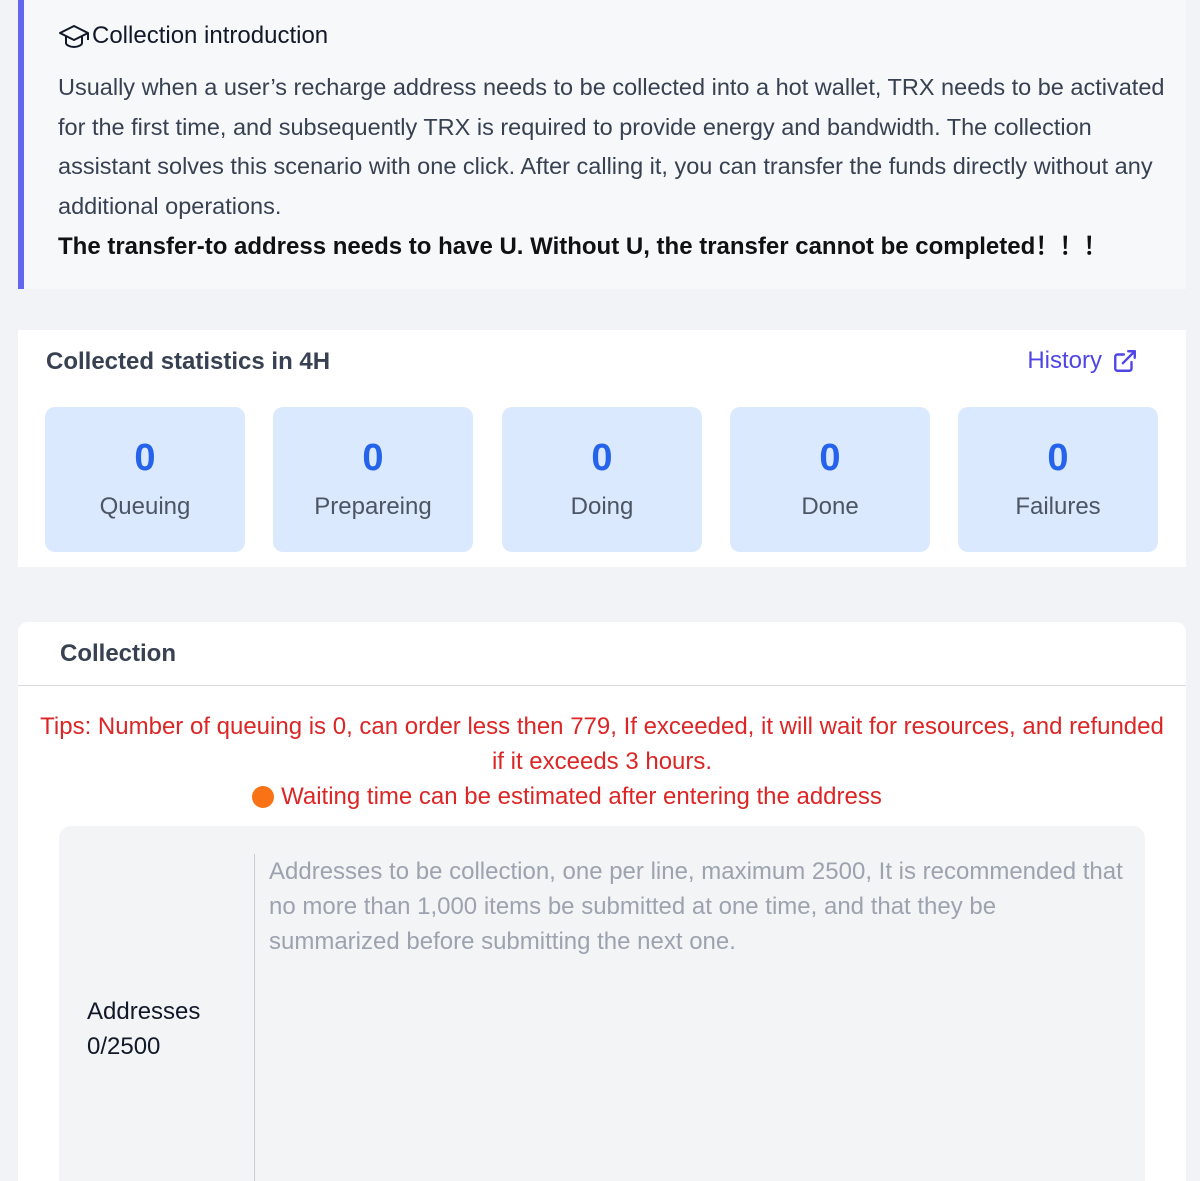 The height and width of the screenshot is (1181, 1200). I want to click on history-link: History, so click(1082, 361).